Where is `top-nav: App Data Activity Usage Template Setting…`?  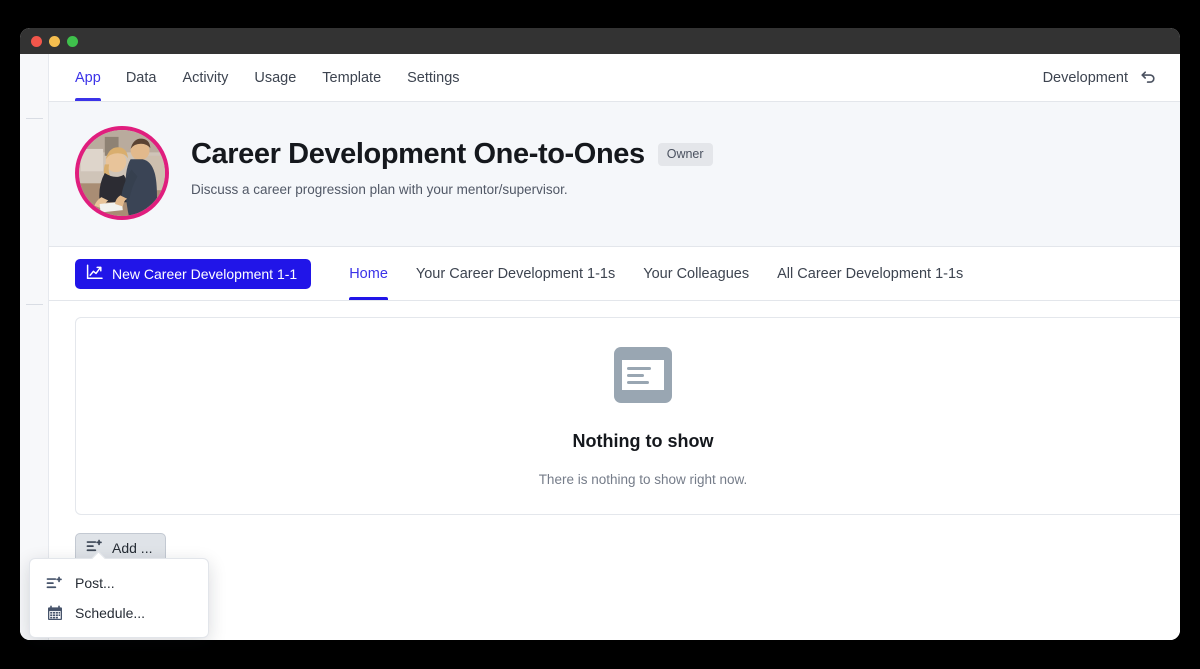 top-nav: App Data Activity Usage Template Setting… is located at coordinates (614, 78).